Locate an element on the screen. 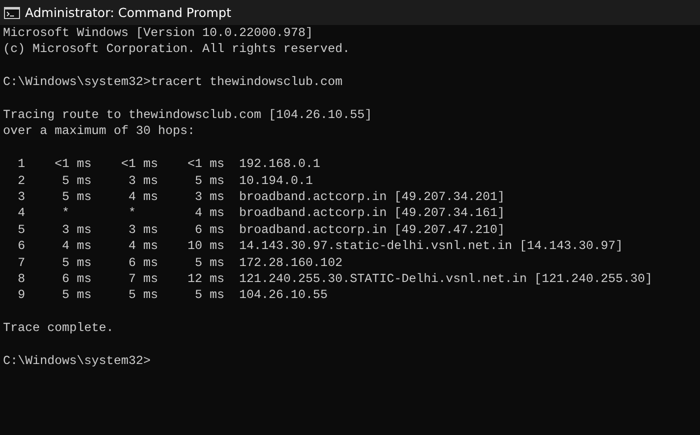 This screenshot has height=435, width=700. console-line: 9 5 ms 5 ms 5 ms 104.26.10.55 is located at coordinates (172, 295).